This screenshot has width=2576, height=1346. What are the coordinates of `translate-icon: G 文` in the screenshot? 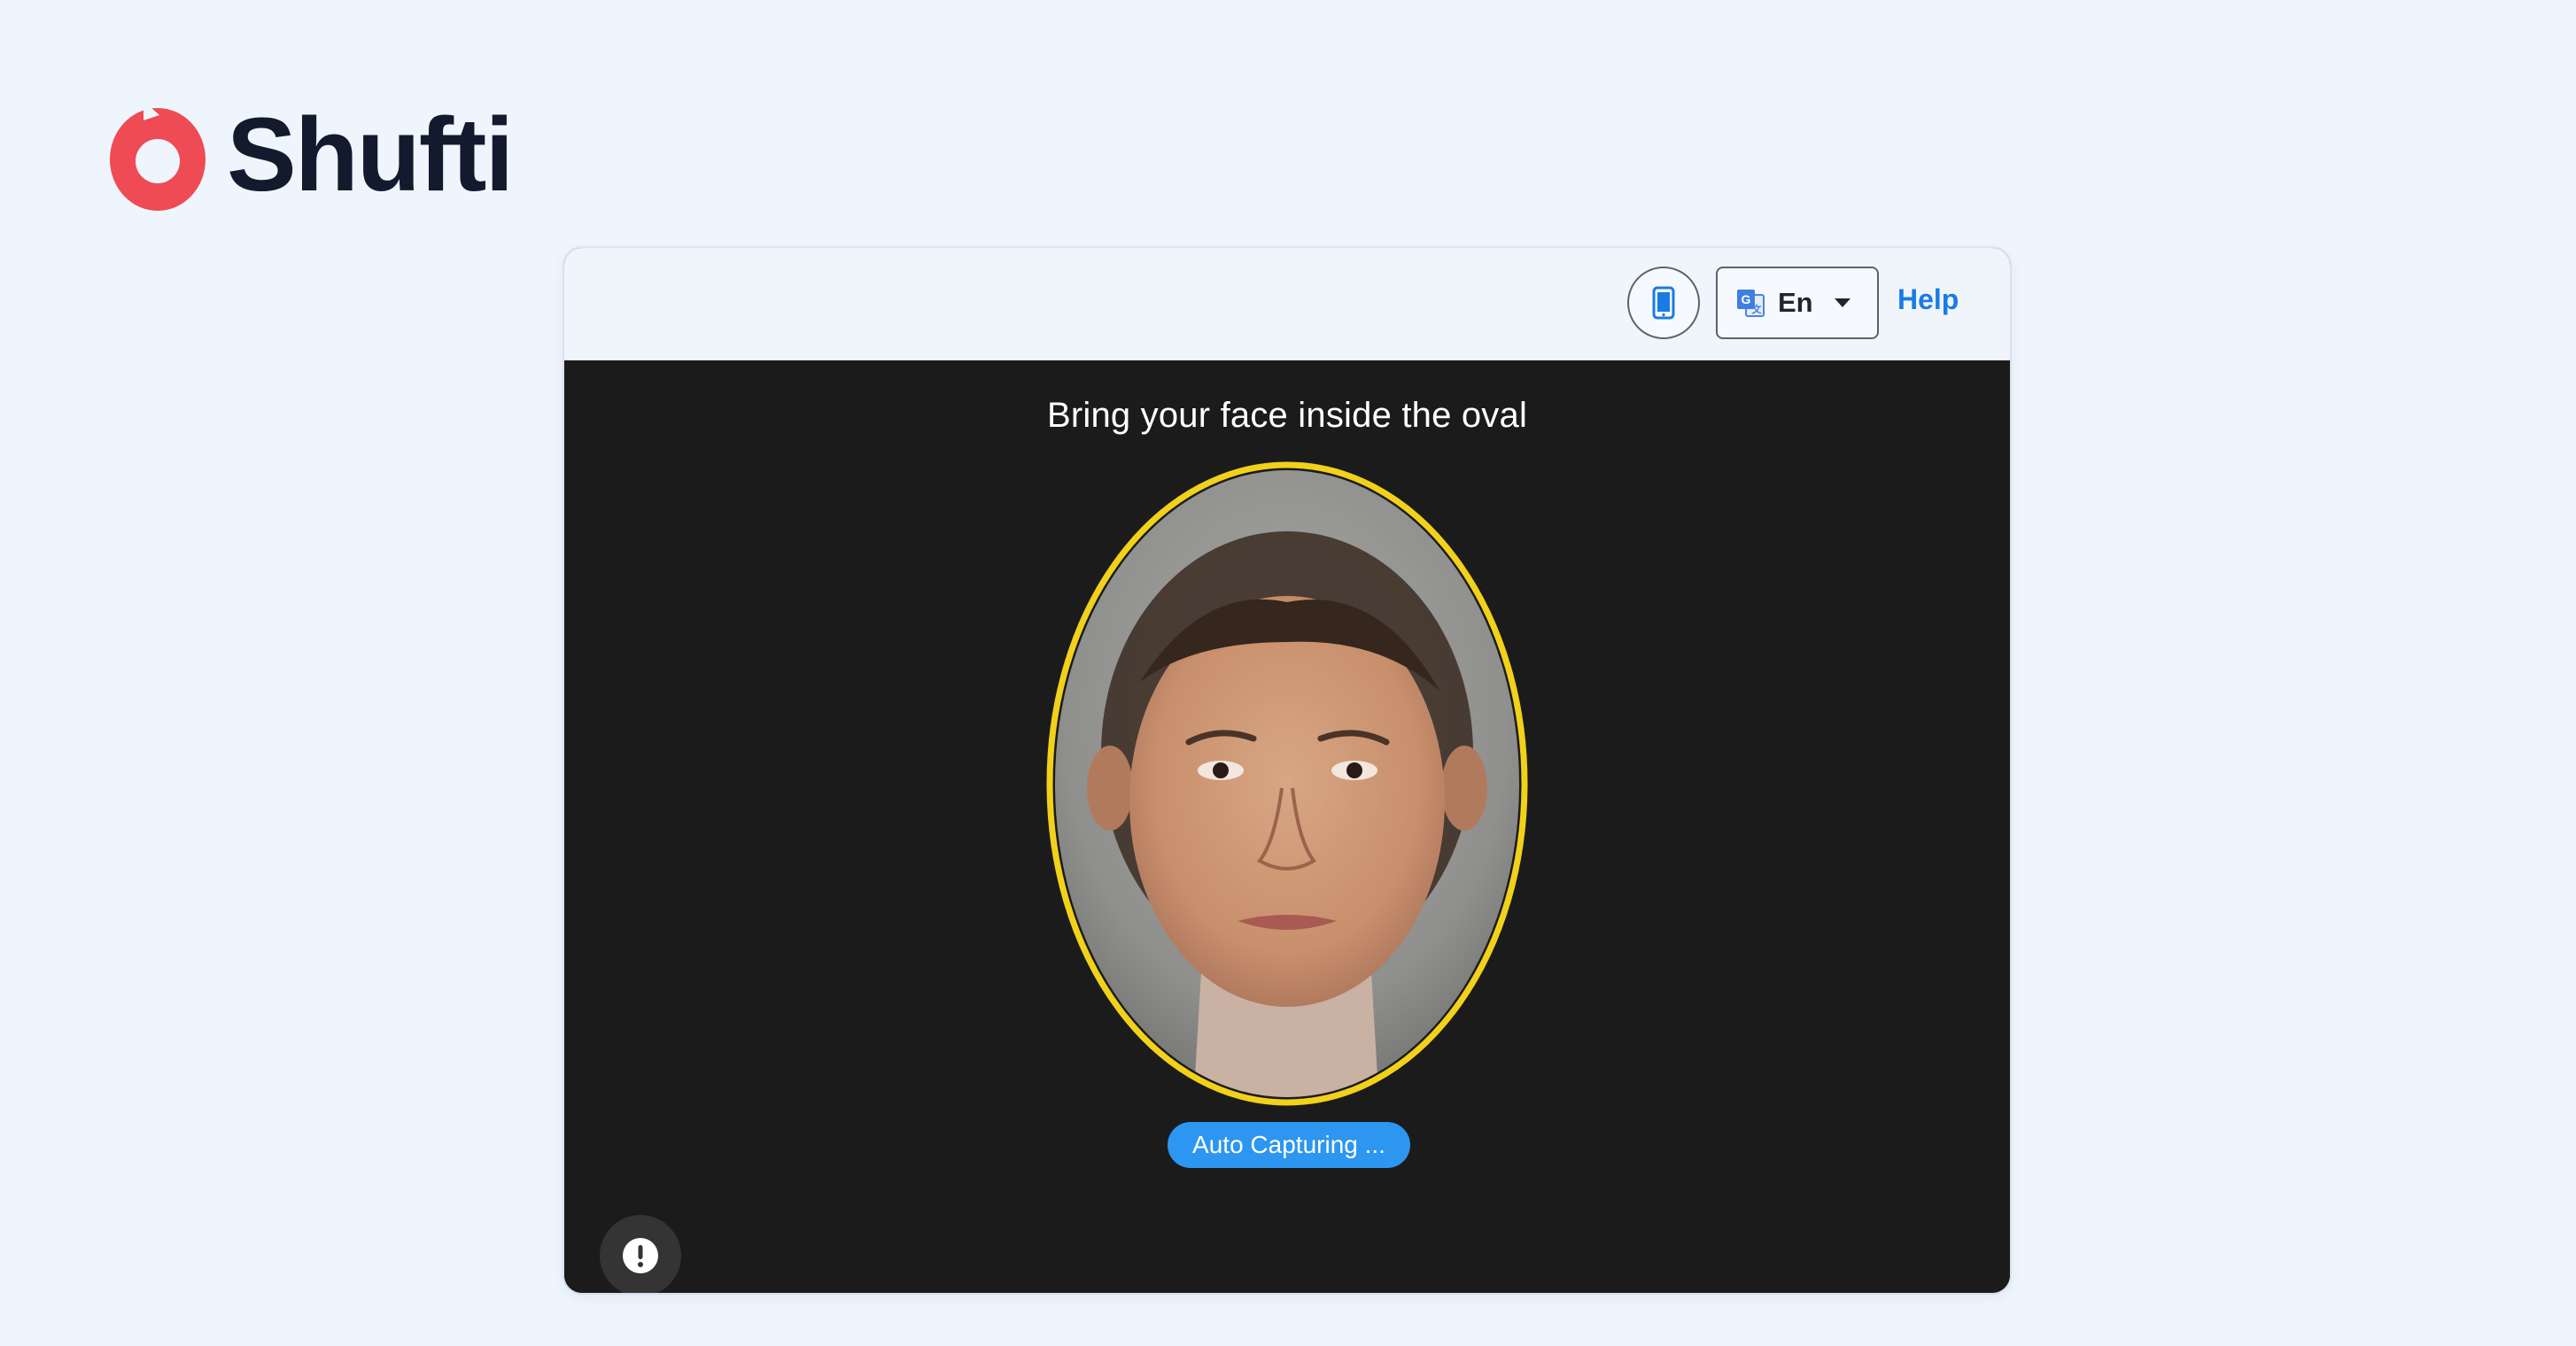 It's located at (1751, 303).